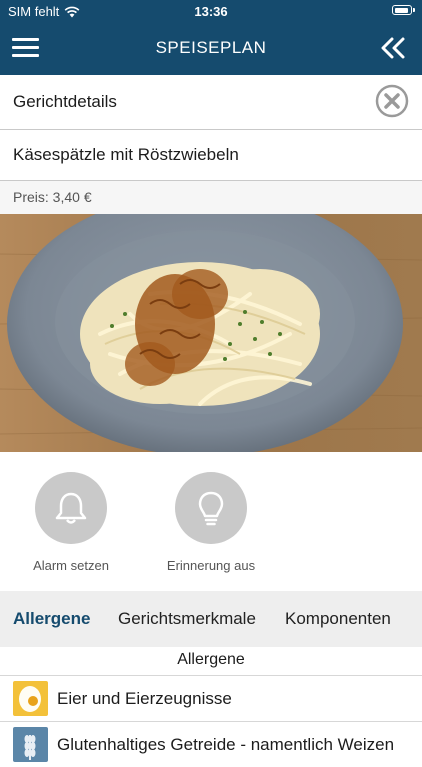  I want to click on tab-allergene: Allergene, so click(51, 619).